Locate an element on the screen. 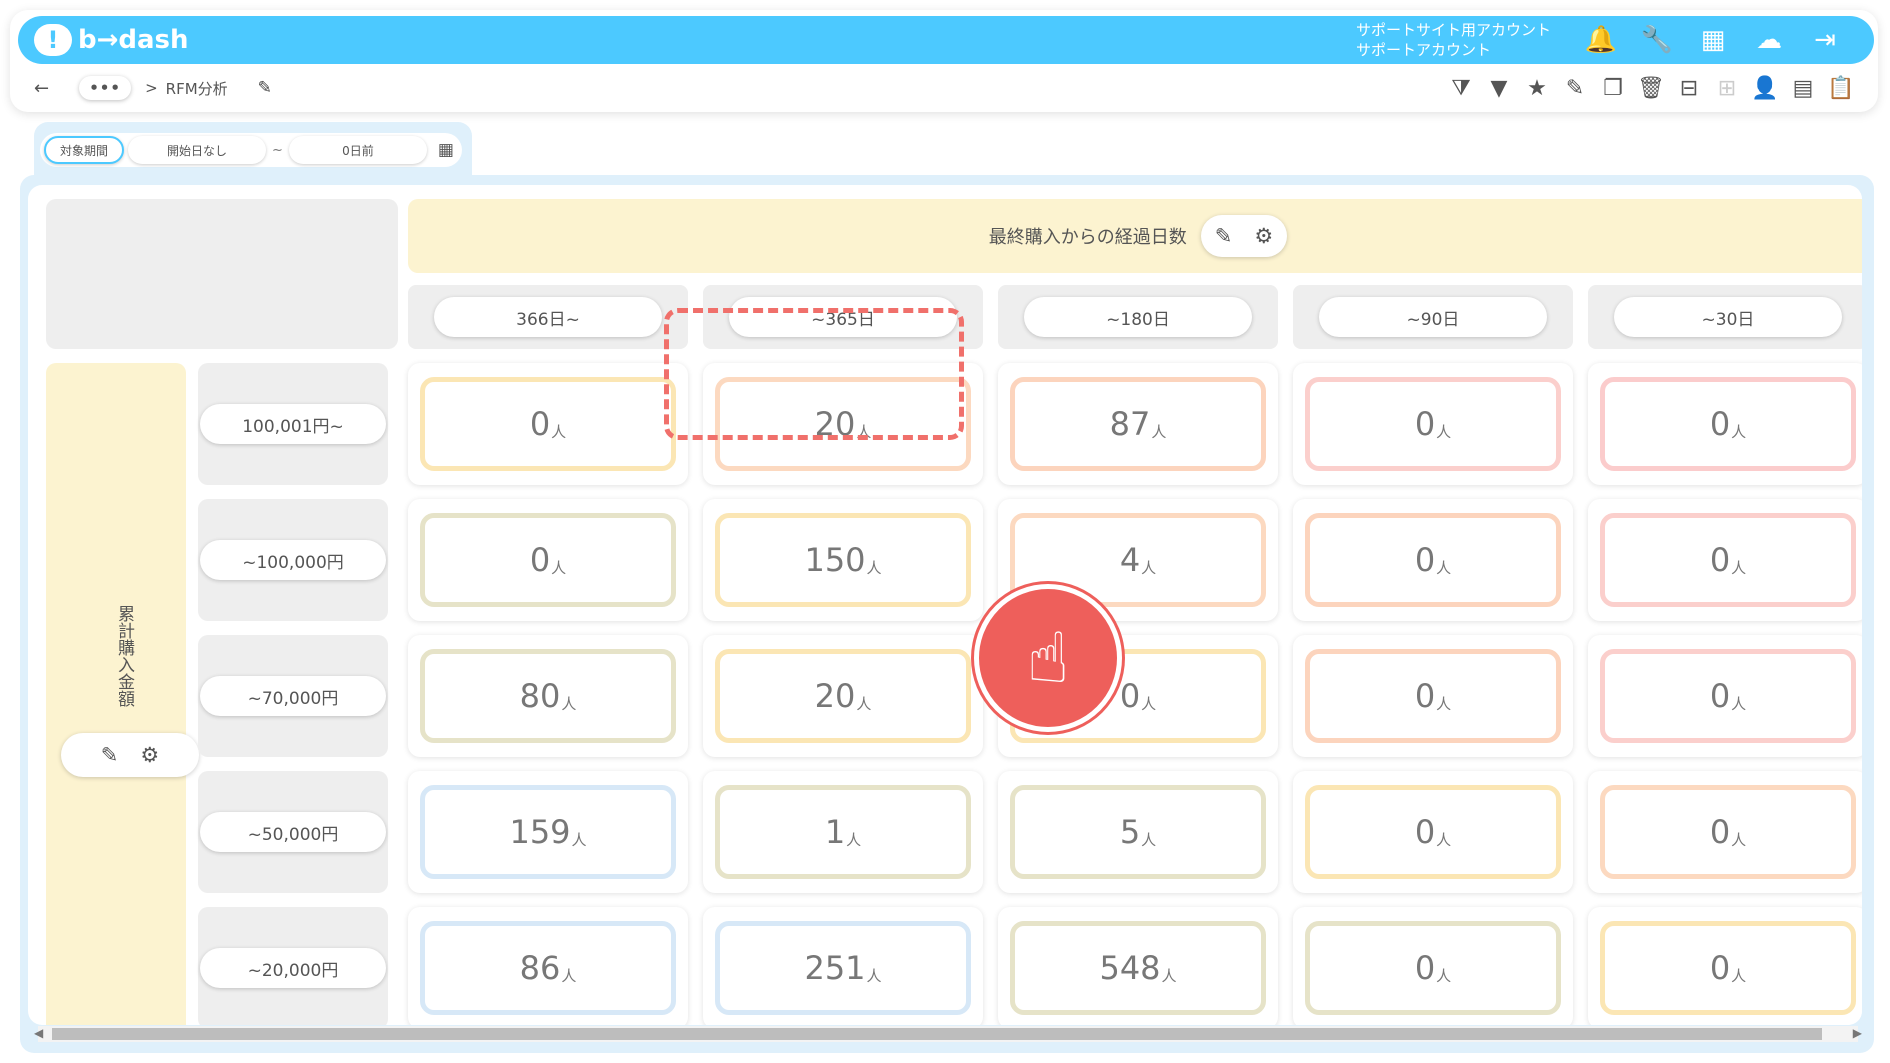  segment-count-value: 4 is located at coordinates (1130, 560).